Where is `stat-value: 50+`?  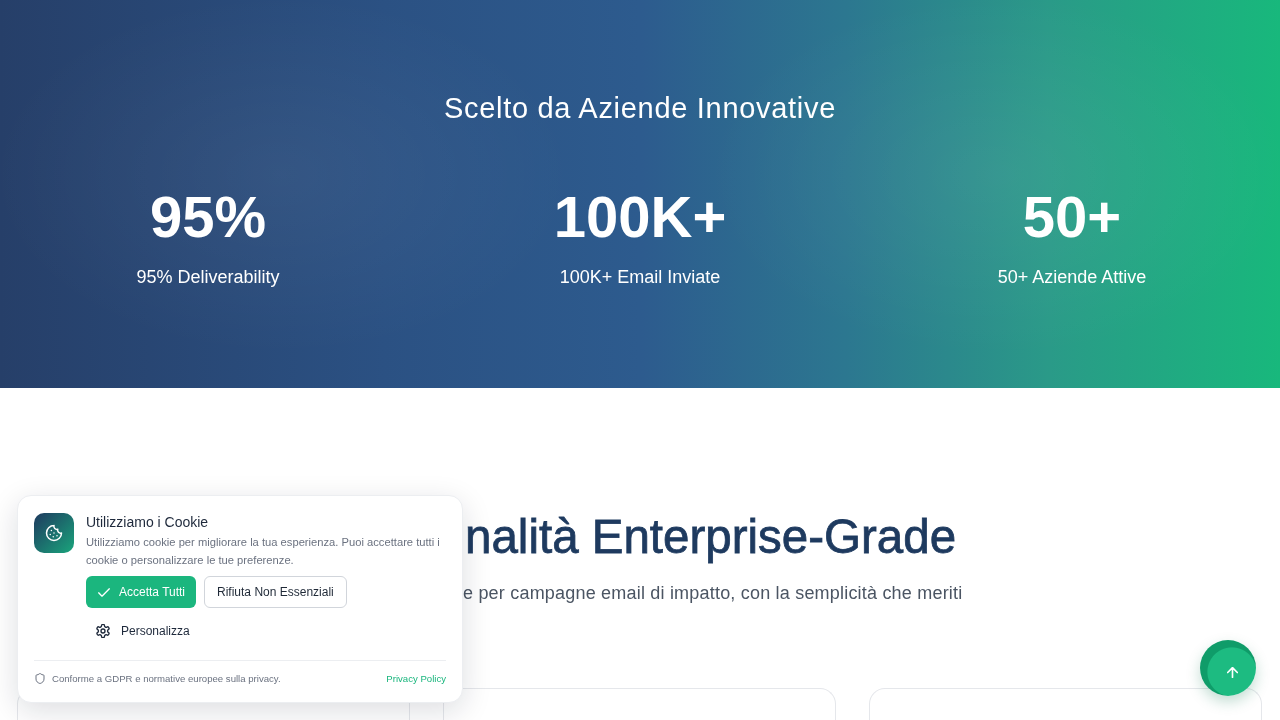 stat-value: 50+ is located at coordinates (1072, 217).